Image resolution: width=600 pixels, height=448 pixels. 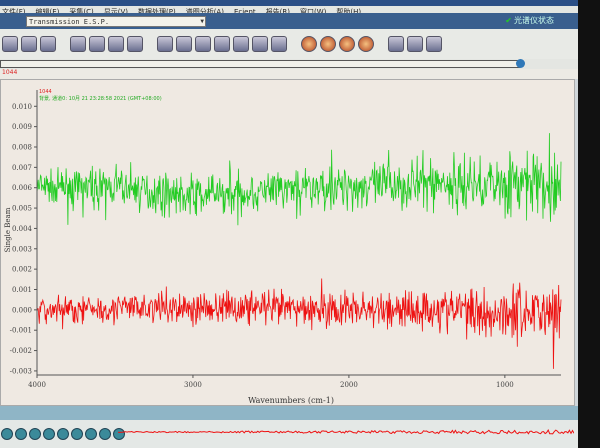 I want to click on spectrometer-status: ✔ 光谱仪状态, so click(x=529, y=20).